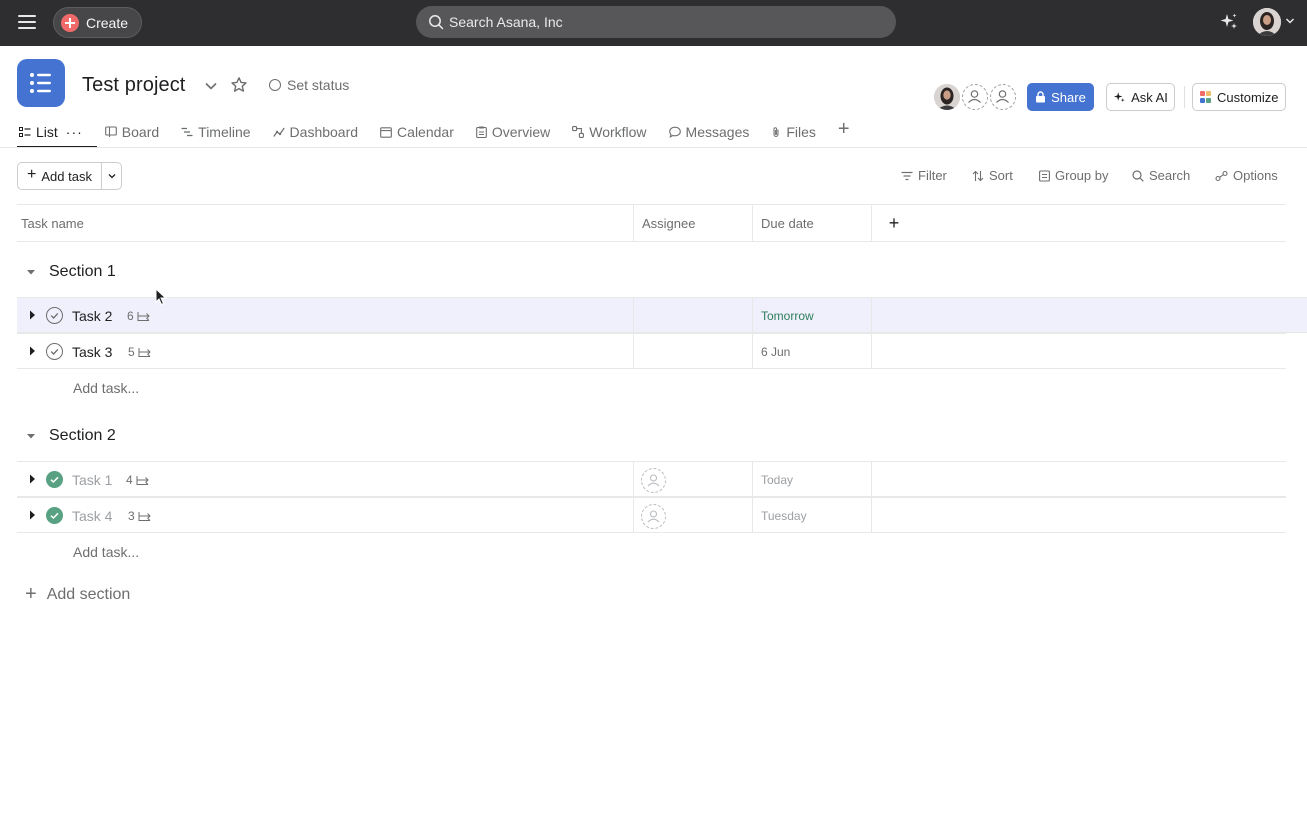  What do you see at coordinates (275, 85) in the screenshot?
I see `status-circle-icon` at bounding box center [275, 85].